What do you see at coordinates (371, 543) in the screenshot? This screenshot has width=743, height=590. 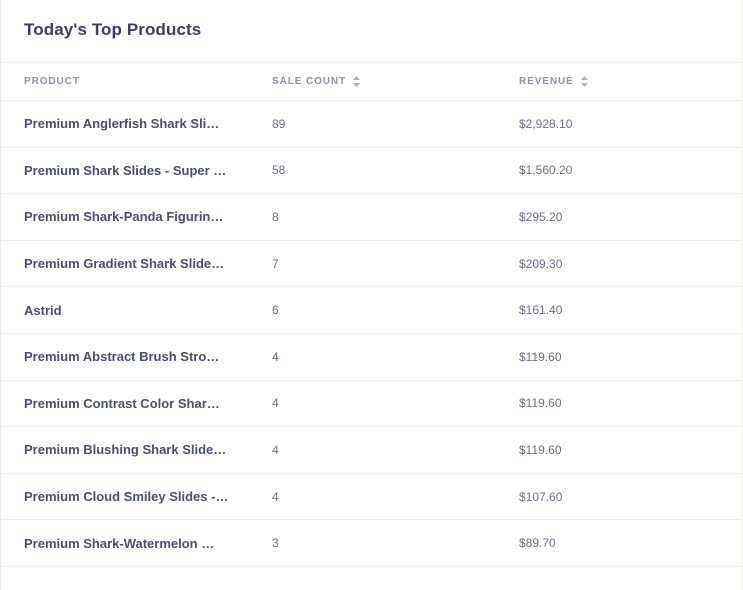 I see `table-row: Premium Shark-Watermelon … 3 $89.70` at bounding box center [371, 543].